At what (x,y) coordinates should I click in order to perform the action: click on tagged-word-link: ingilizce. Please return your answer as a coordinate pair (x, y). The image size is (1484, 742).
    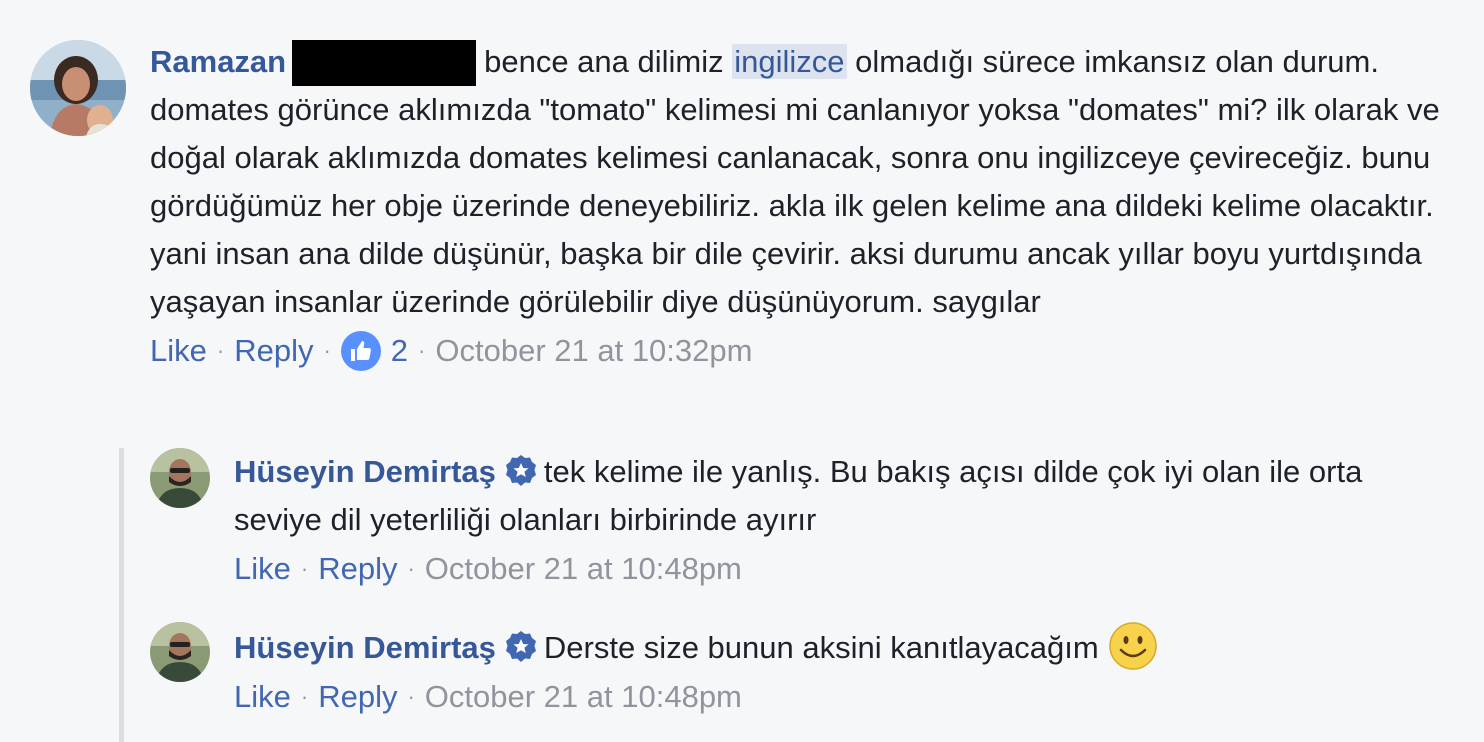
    Looking at the image, I should click on (789, 61).